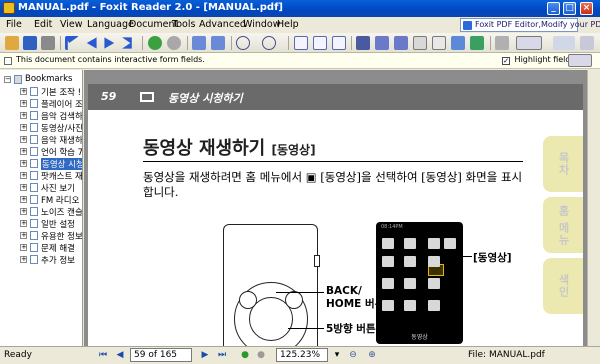 The width and height of the screenshot is (600, 364). Describe the element at coordinates (110, 24) in the screenshot. I see `menu-language: Language` at that location.